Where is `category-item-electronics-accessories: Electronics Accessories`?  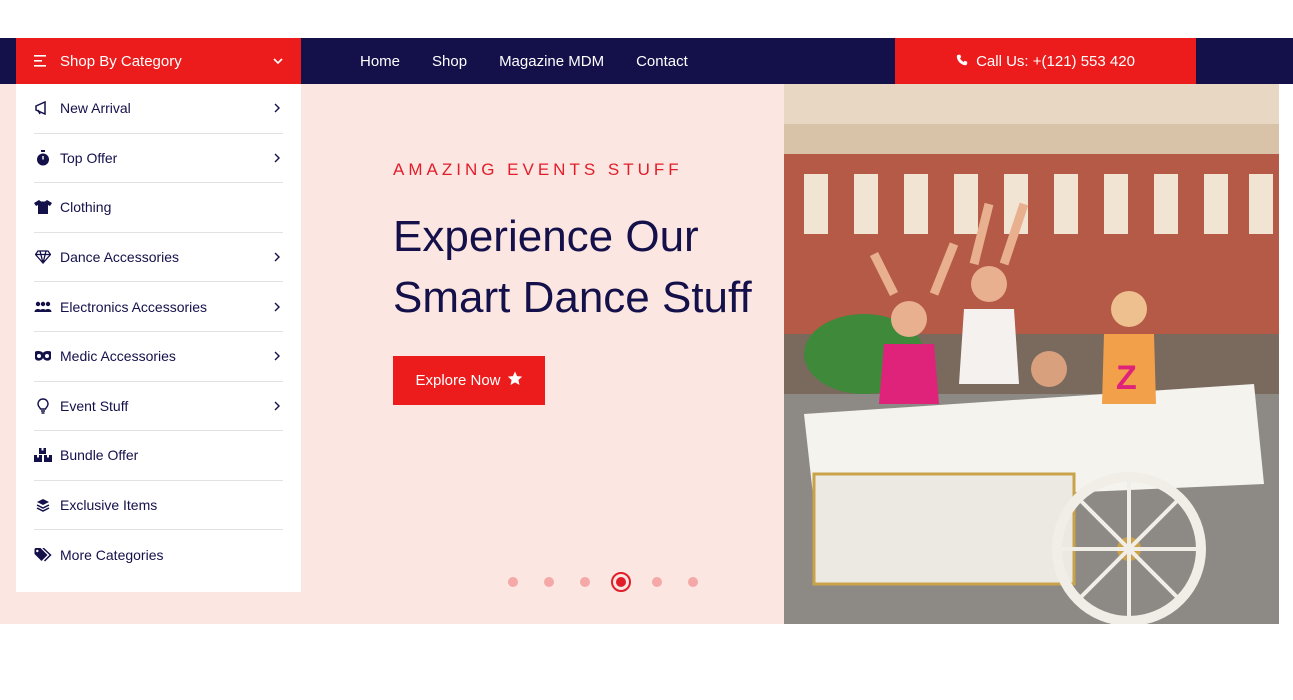 category-item-electronics-accessories: Electronics Accessories is located at coordinates (158, 307).